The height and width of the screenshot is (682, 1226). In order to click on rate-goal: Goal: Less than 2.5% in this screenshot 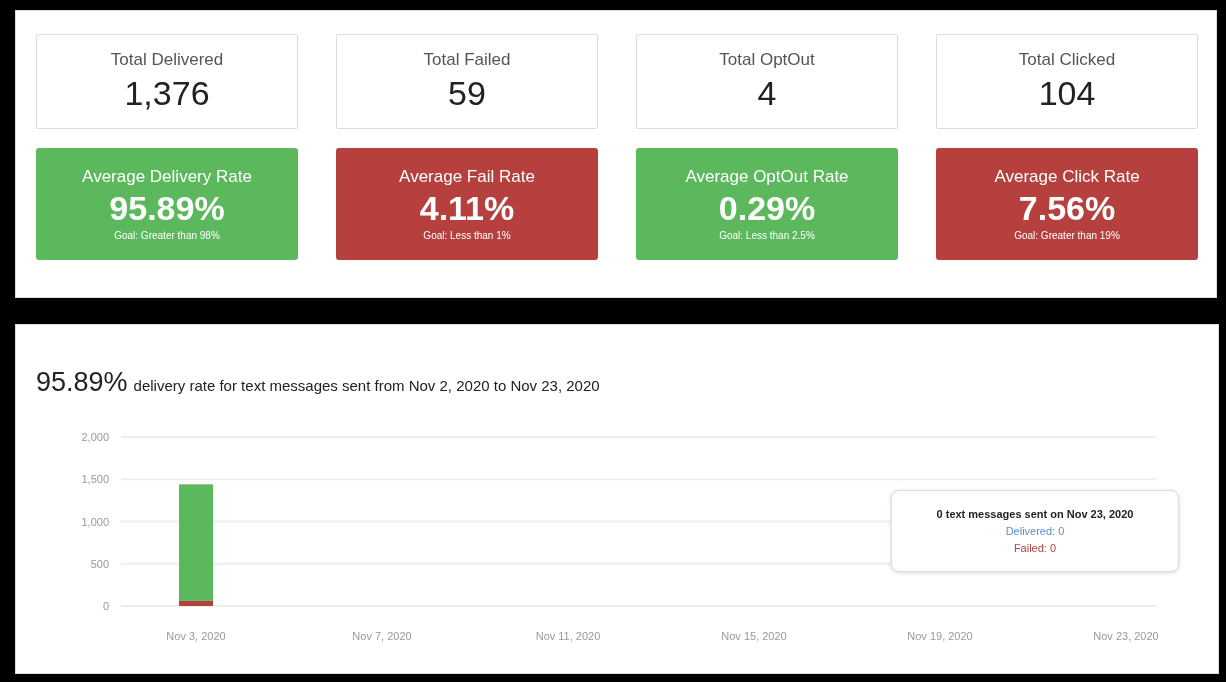, I will do `click(767, 235)`.